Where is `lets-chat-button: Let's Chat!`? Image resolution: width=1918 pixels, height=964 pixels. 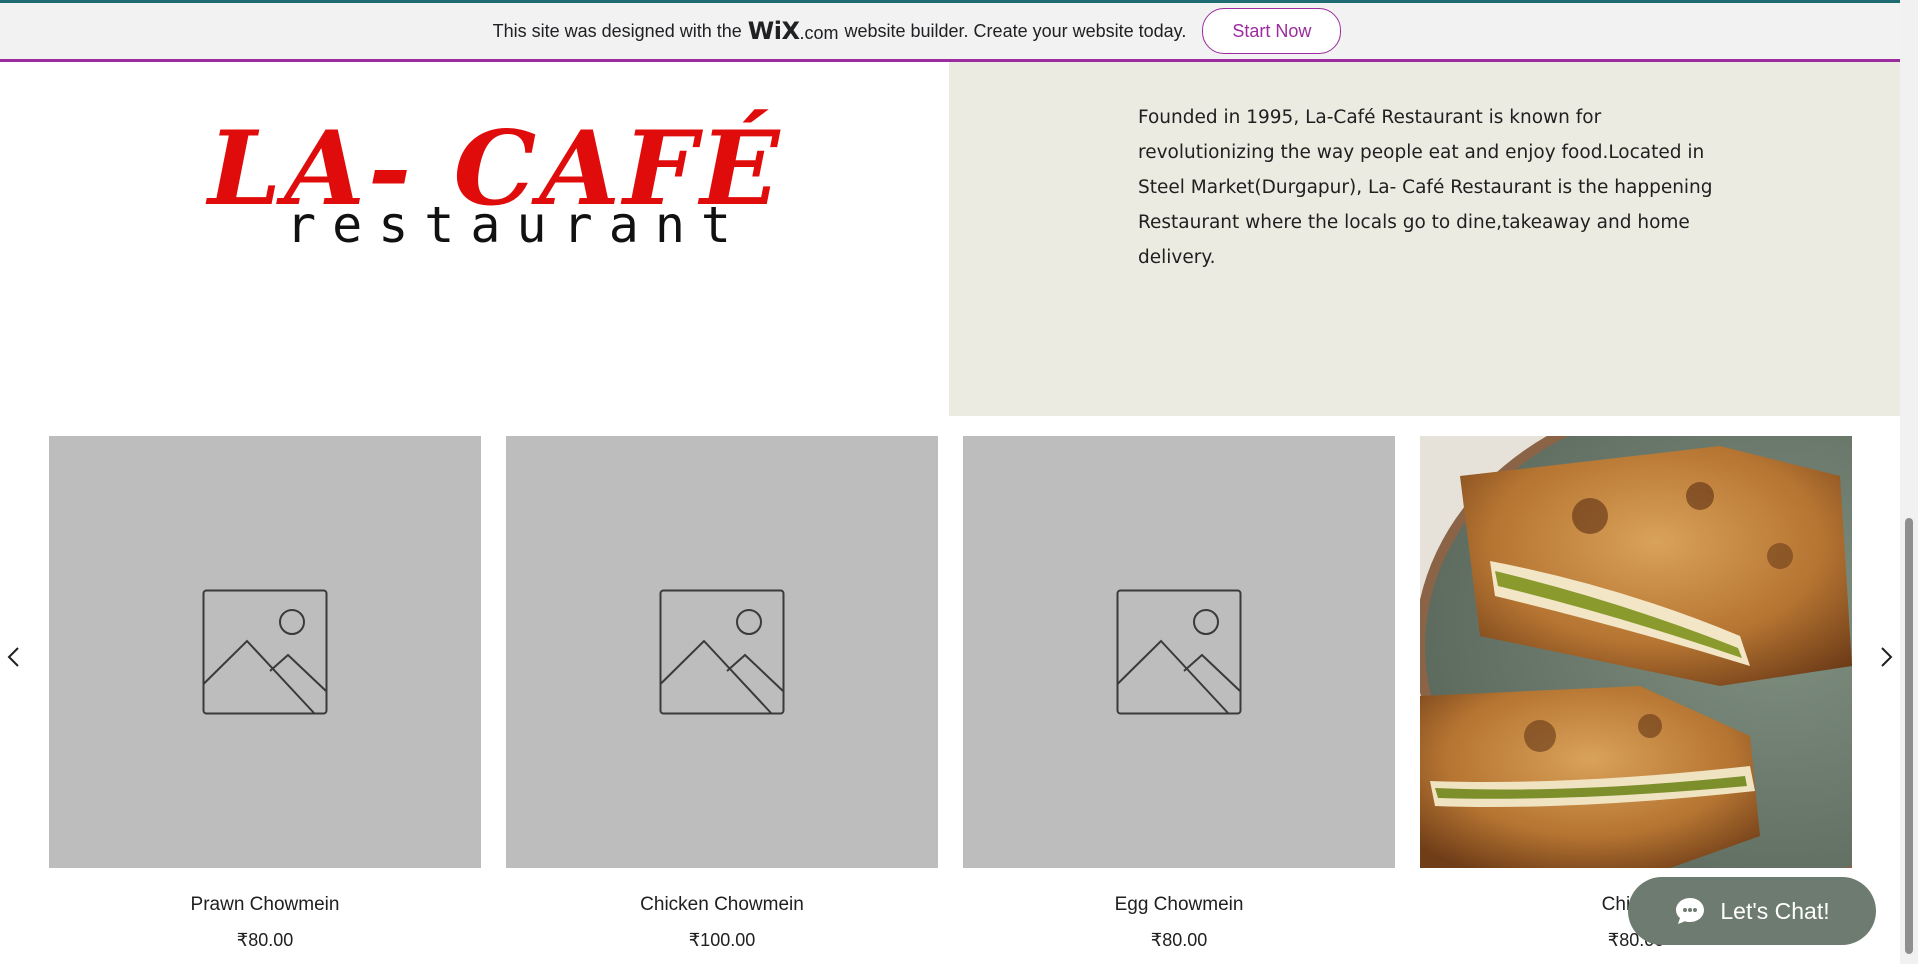
lets-chat-button: Let's Chat! is located at coordinates (1752, 911).